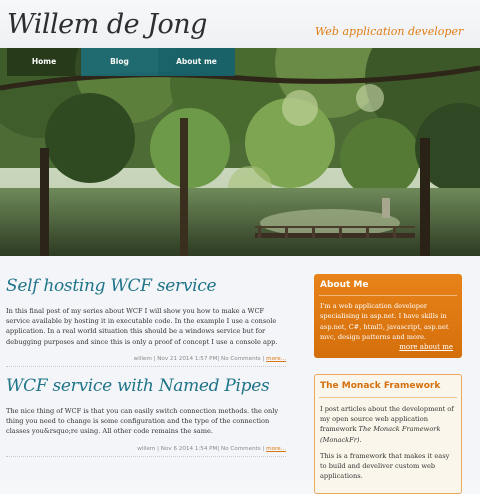  What do you see at coordinates (107, 24) in the screenshot?
I see `site-title: Willem de Jong` at bounding box center [107, 24].